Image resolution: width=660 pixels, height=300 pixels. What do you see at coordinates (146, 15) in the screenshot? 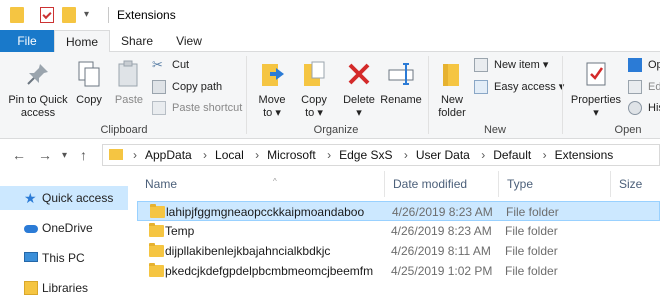
I see `window-title: Extensions` at bounding box center [146, 15].